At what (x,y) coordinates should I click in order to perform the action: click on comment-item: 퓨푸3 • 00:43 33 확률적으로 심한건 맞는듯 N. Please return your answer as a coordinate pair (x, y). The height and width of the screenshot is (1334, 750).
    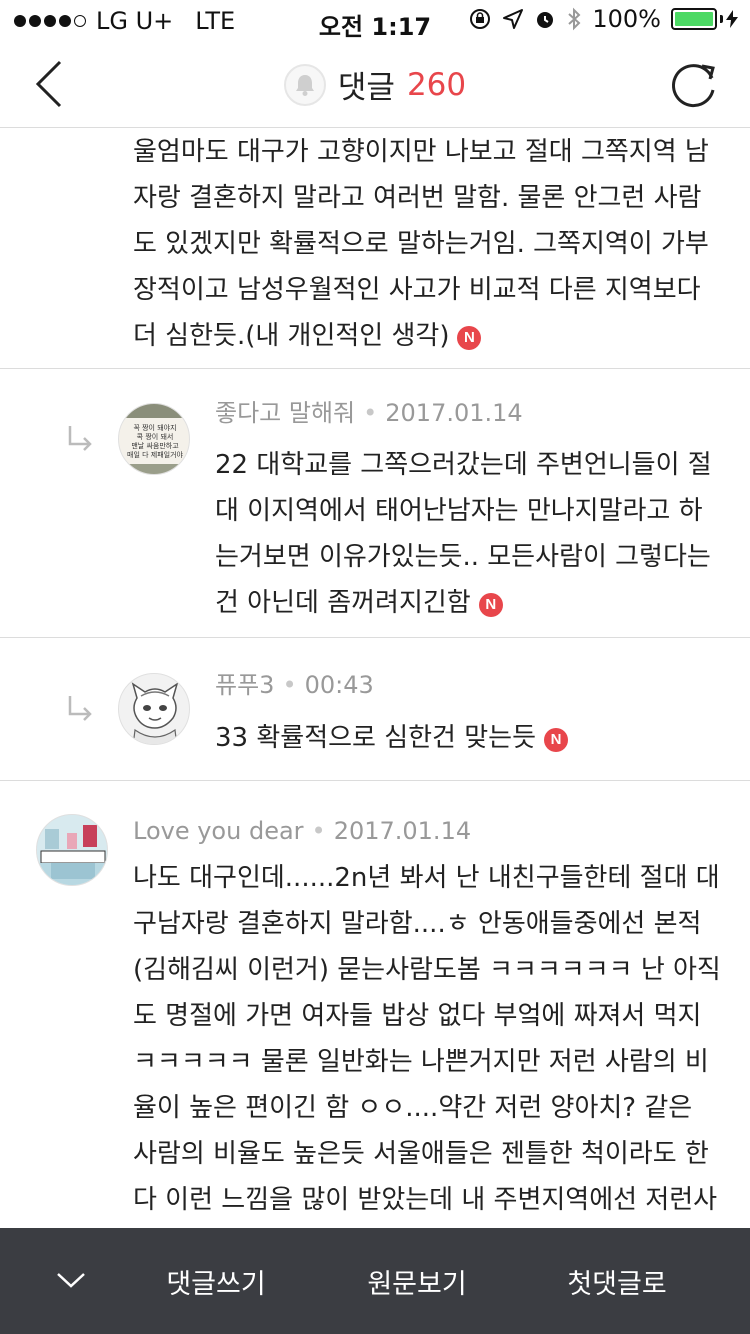
    Looking at the image, I should click on (375, 709).